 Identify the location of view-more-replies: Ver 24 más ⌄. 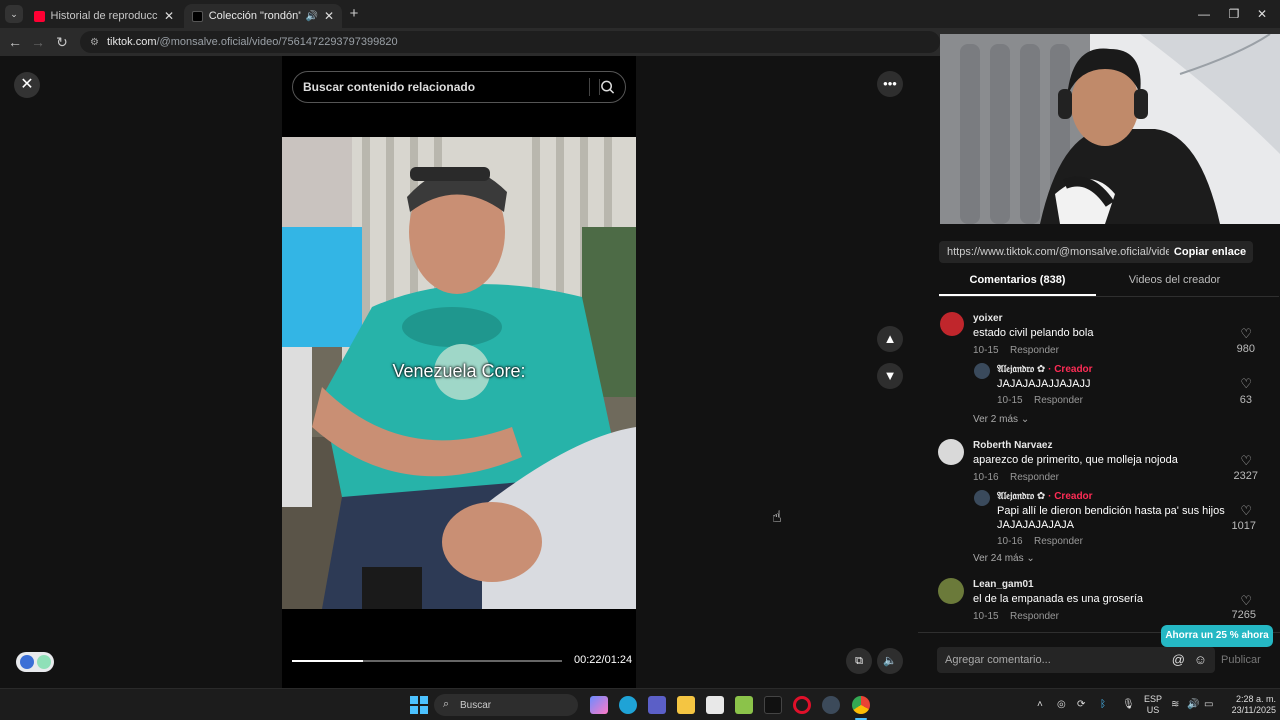
(1004, 558).